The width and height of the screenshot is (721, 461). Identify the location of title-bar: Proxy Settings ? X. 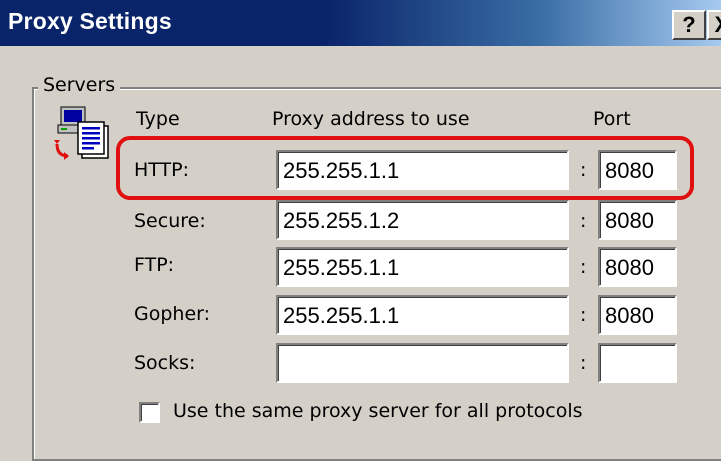
(360, 23).